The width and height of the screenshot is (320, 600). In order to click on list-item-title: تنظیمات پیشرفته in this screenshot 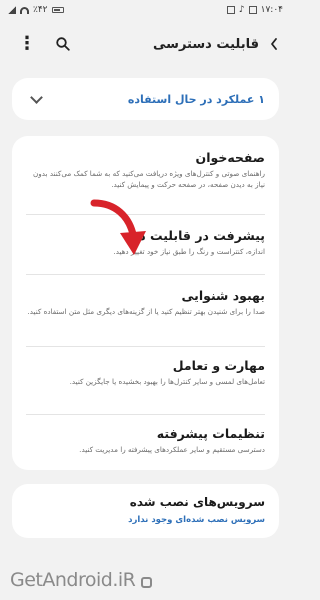, I will do `click(210, 433)`.